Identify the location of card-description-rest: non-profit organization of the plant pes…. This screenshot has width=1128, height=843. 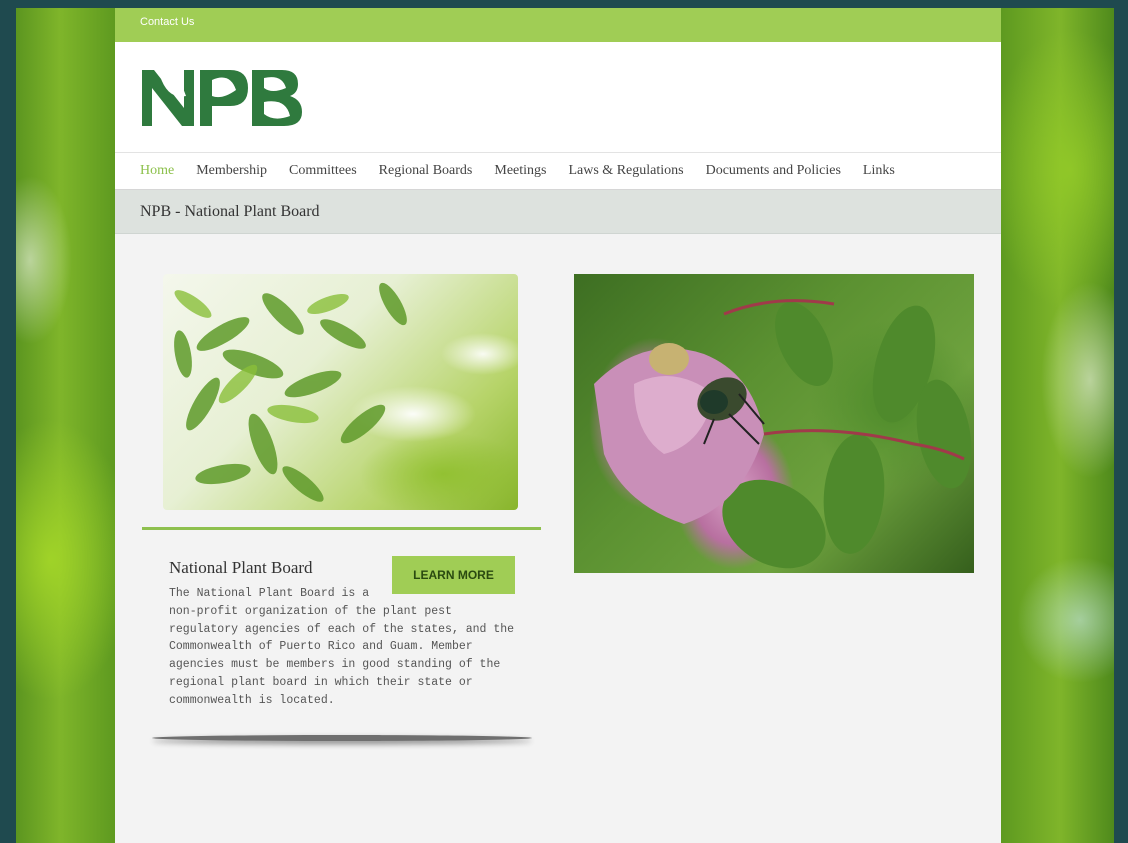
(342, 655).